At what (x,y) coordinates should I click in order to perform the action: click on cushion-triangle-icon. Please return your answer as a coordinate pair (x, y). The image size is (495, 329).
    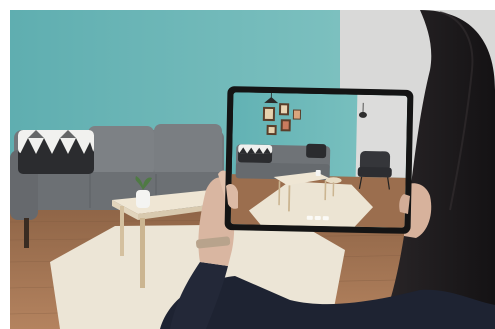
    Looking at the image, I should click on (56, 152).